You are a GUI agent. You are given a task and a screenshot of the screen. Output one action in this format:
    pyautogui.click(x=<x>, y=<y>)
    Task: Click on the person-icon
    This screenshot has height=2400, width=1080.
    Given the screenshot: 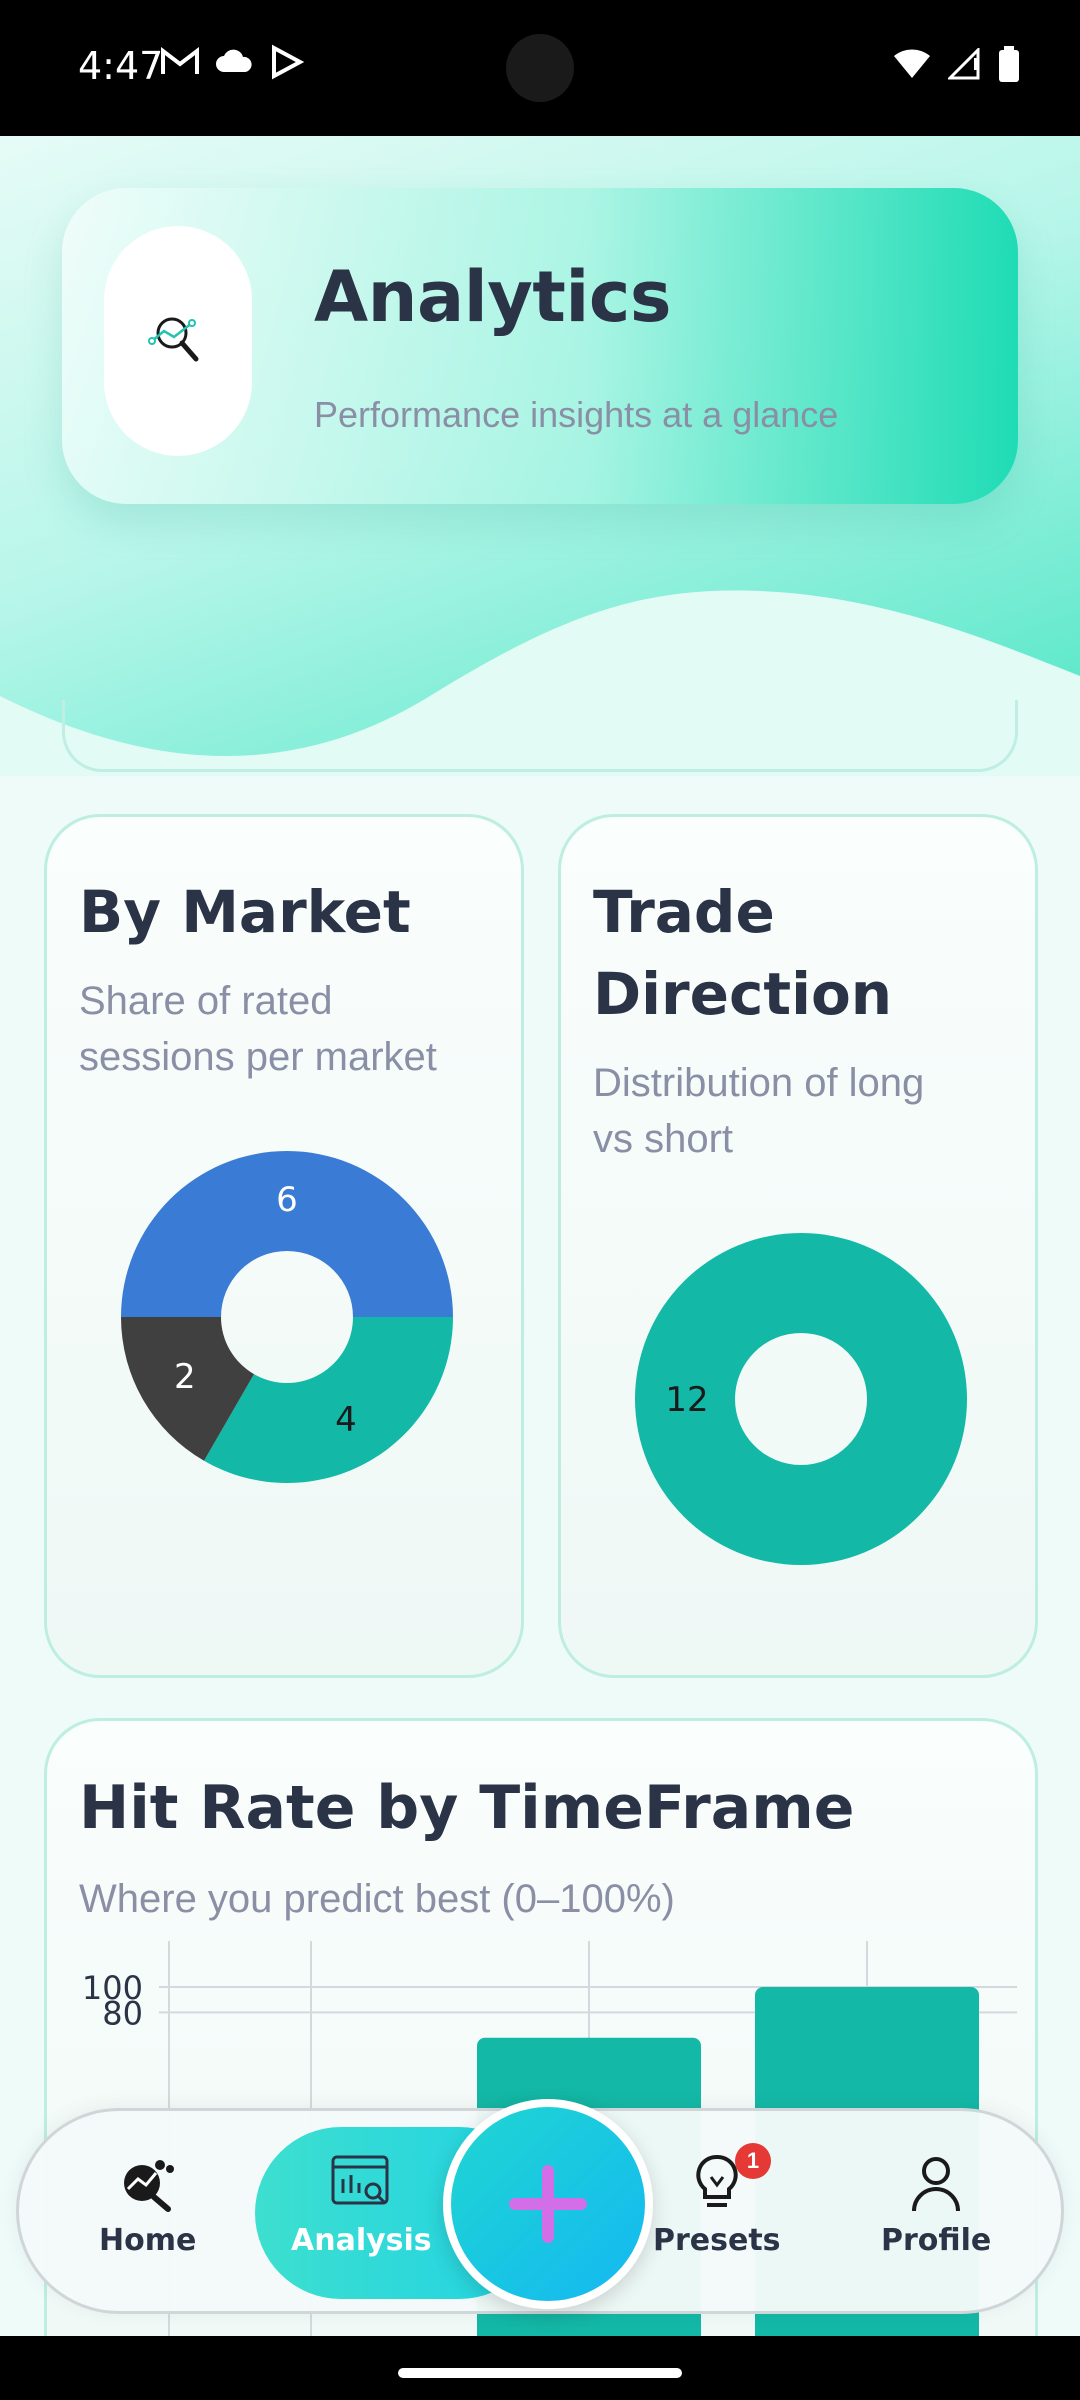 What is the action you would take?
    pyautogui.click(x=936, y=2184)
    